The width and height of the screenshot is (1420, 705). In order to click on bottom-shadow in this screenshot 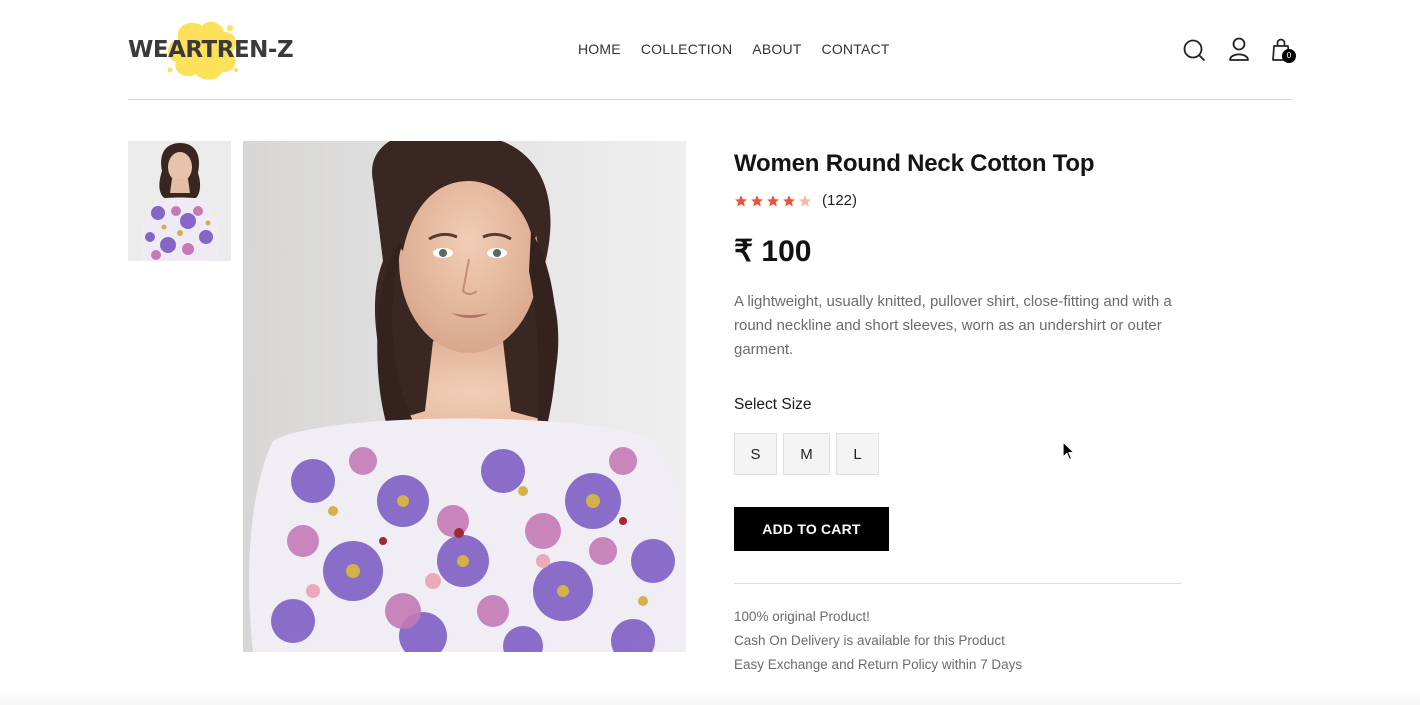, I will do `click(710, 697)`.